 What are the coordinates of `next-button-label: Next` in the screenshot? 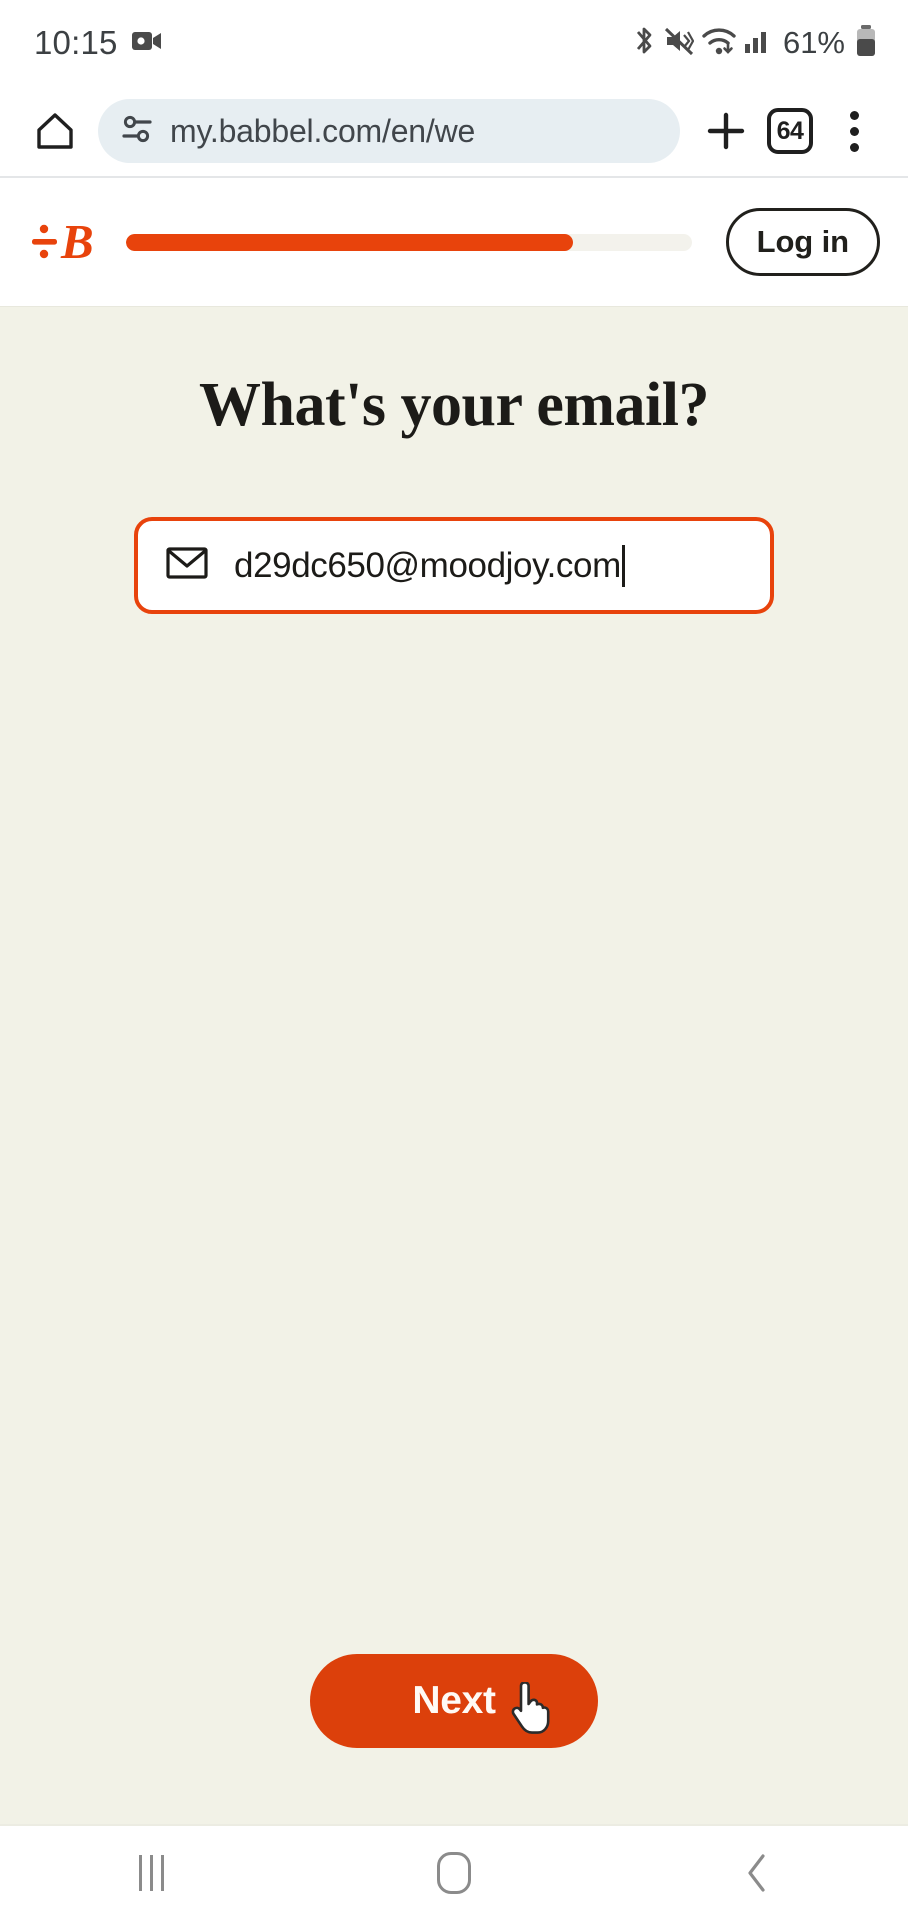 It's located at (454, 1700).